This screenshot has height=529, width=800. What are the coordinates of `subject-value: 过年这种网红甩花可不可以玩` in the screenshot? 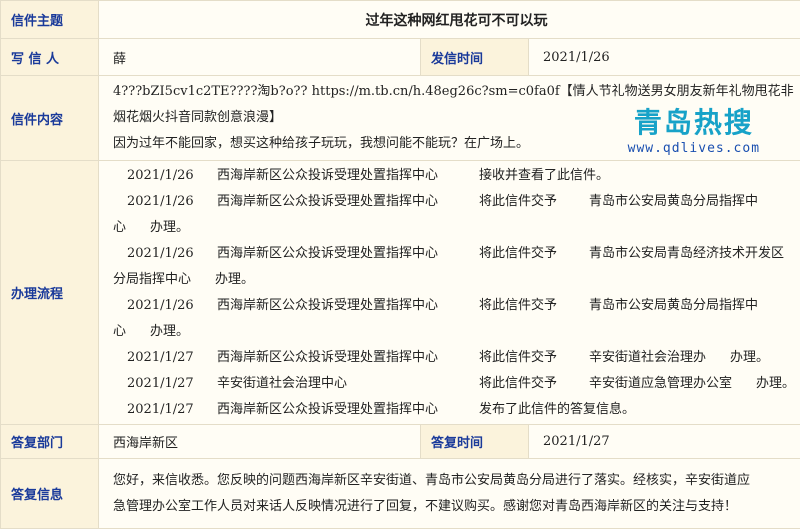 It's located at (449, 20).